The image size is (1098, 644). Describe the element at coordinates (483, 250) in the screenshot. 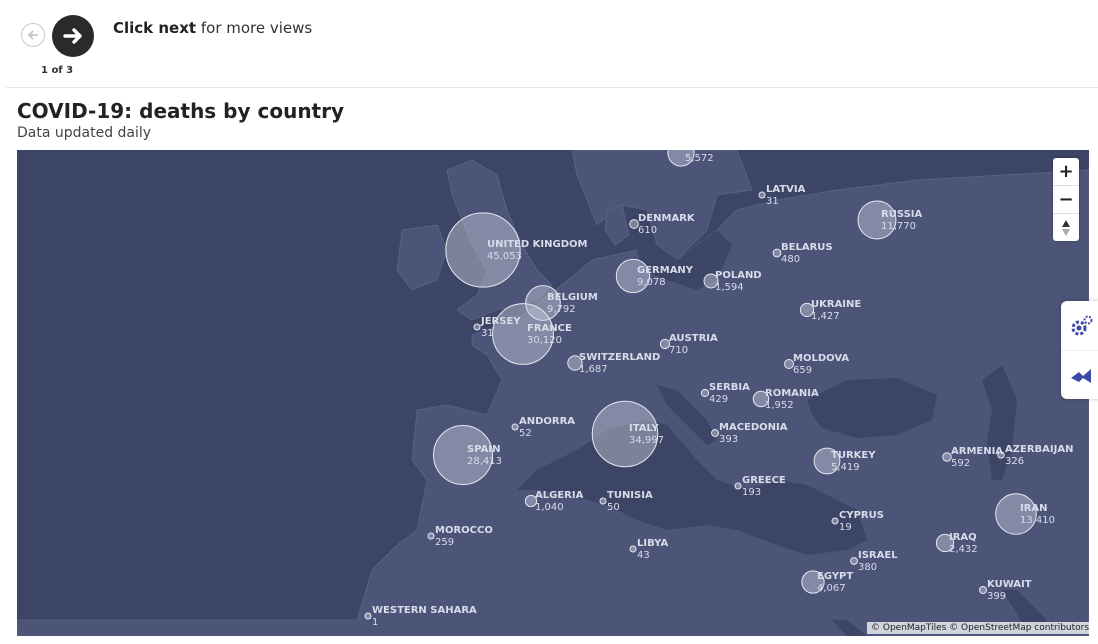

I see `bubble-united-kingdom` at that location.